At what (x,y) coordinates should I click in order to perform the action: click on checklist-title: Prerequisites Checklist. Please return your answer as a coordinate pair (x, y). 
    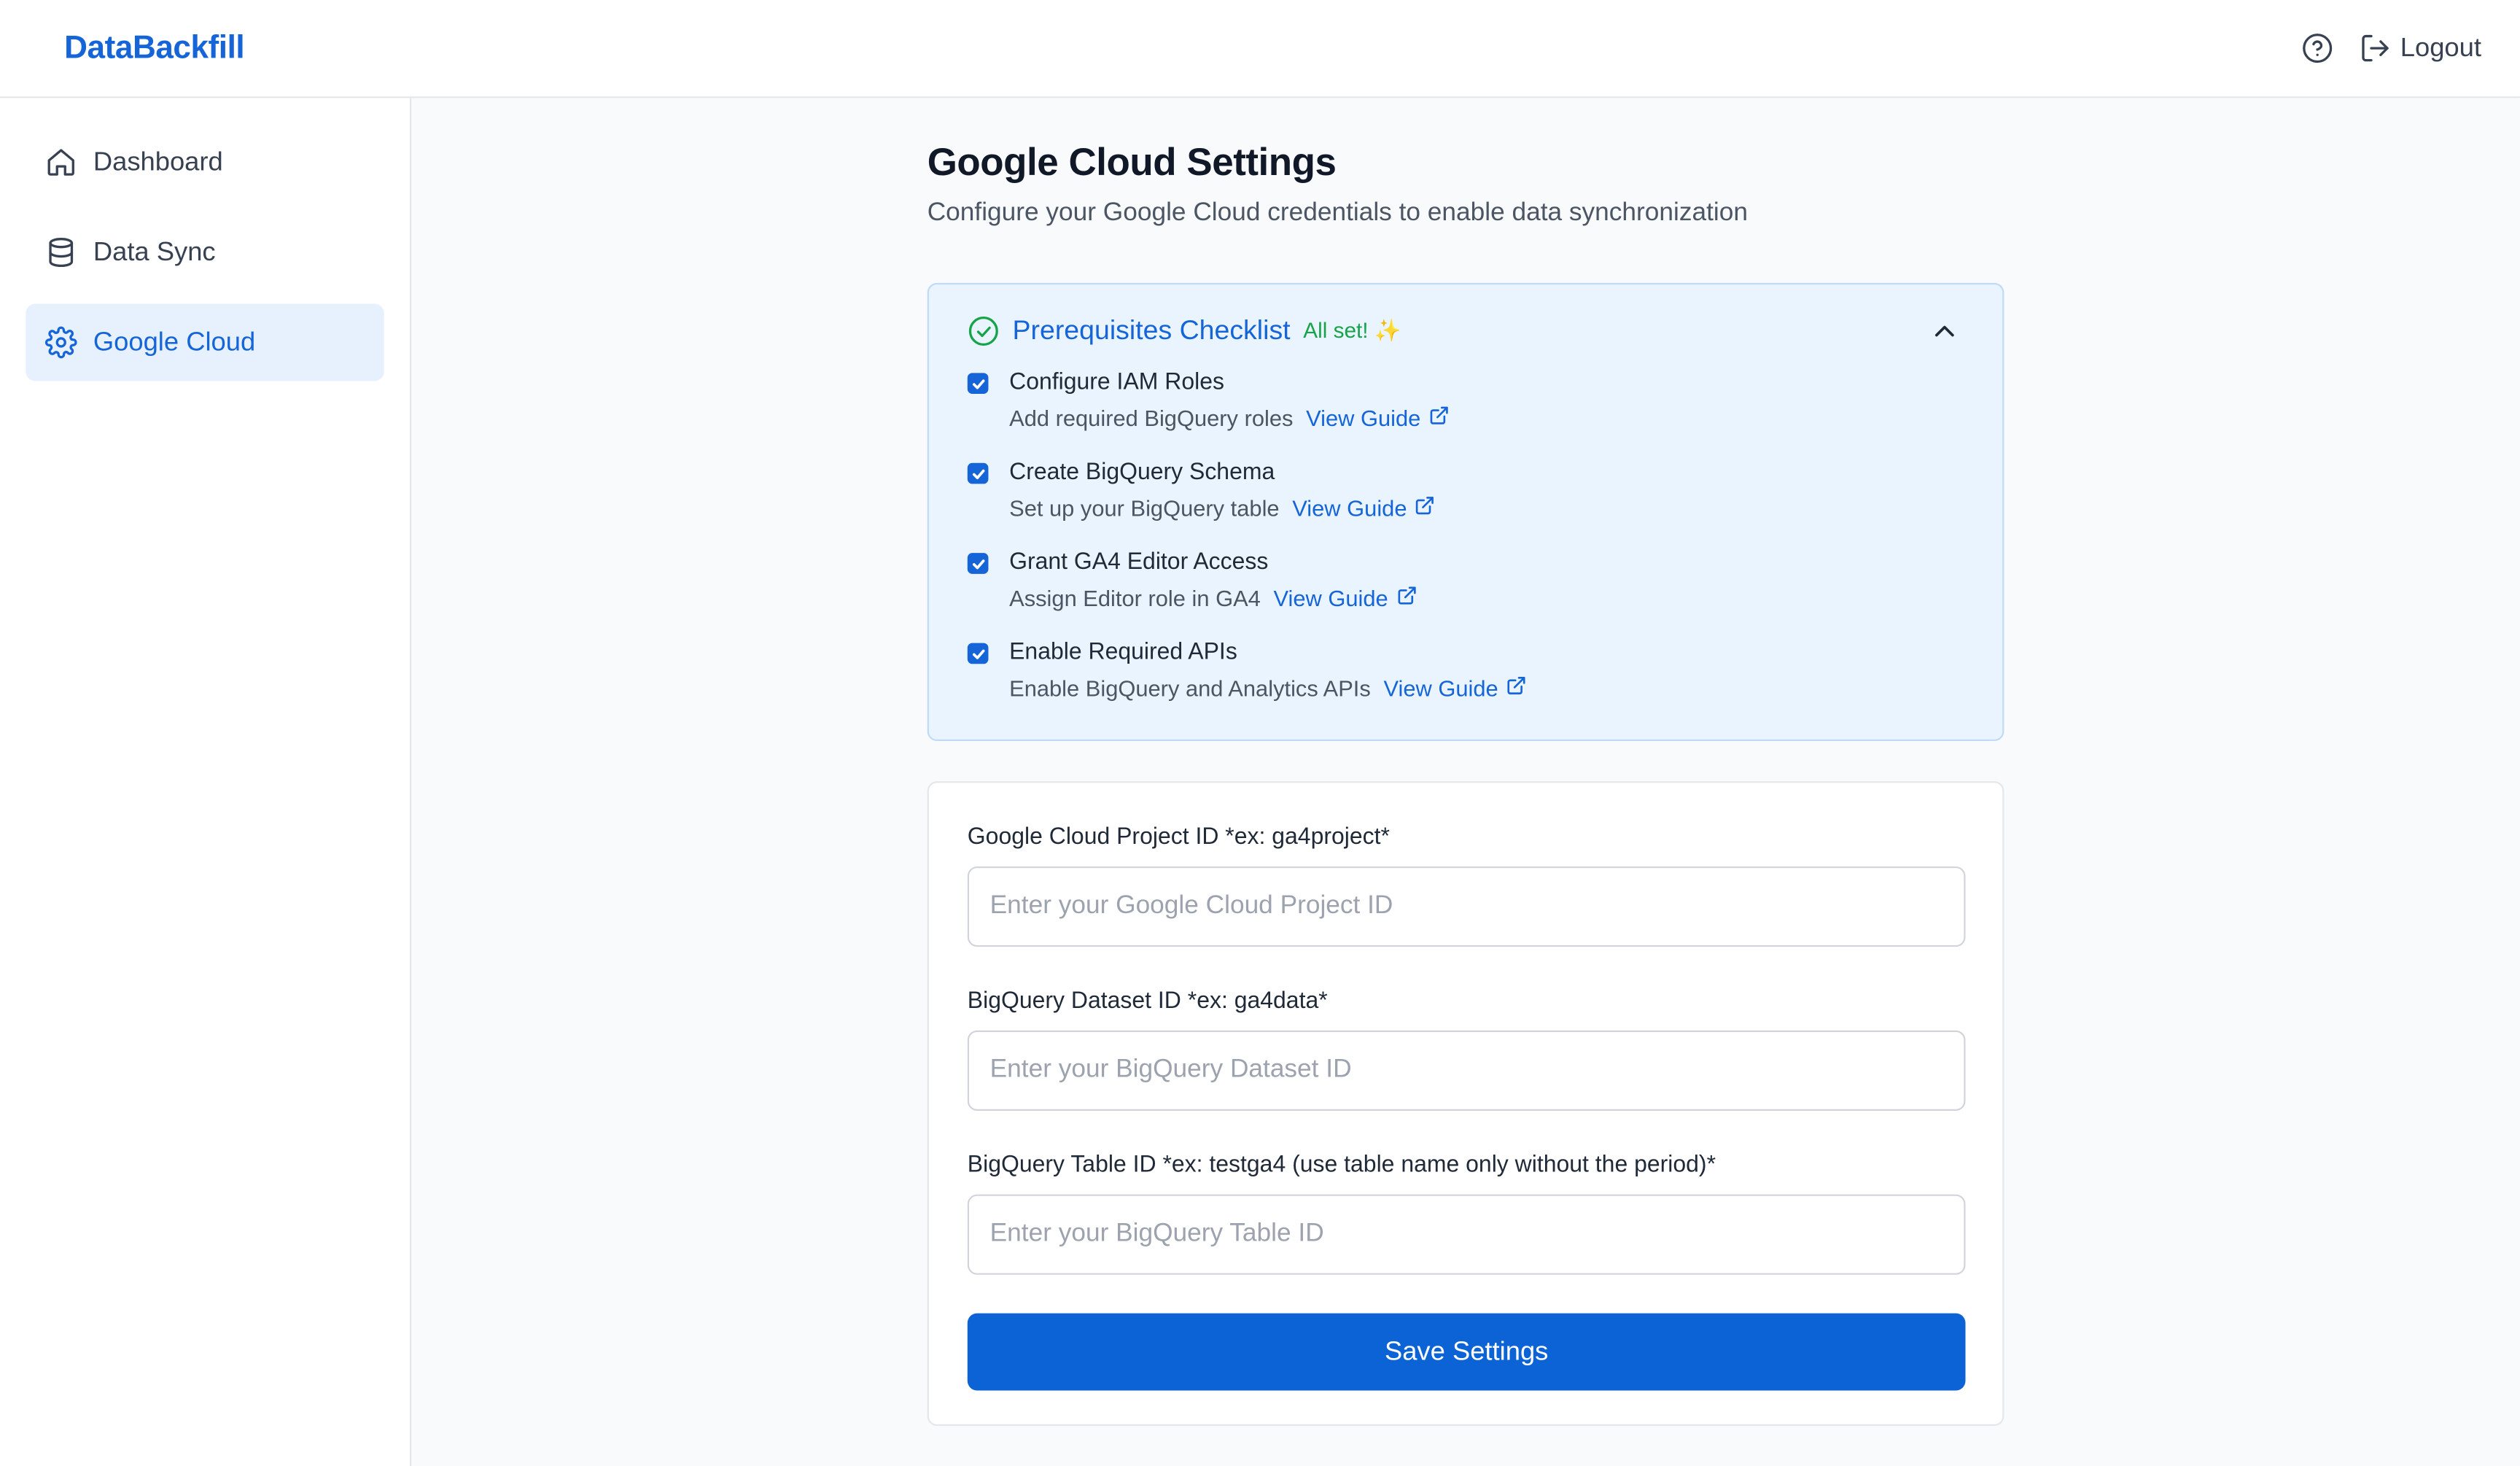
    Looking at the image, I should click on (1151, 330).